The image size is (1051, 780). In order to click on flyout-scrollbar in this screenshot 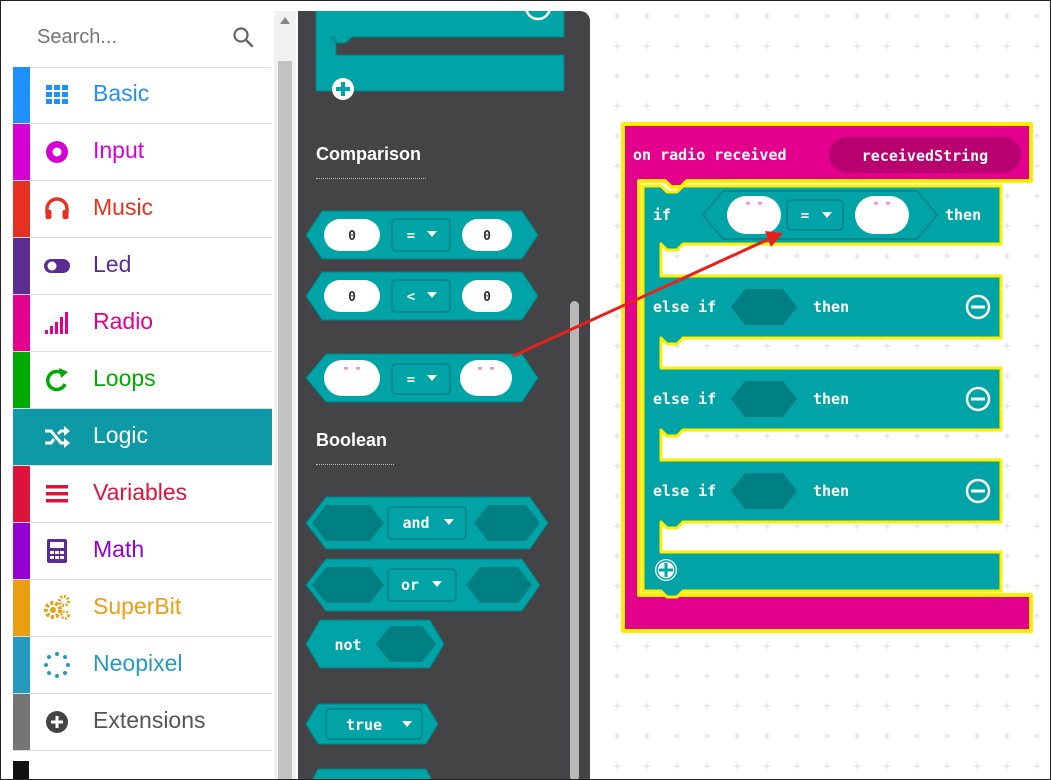, I will do `click(574, 540)`.